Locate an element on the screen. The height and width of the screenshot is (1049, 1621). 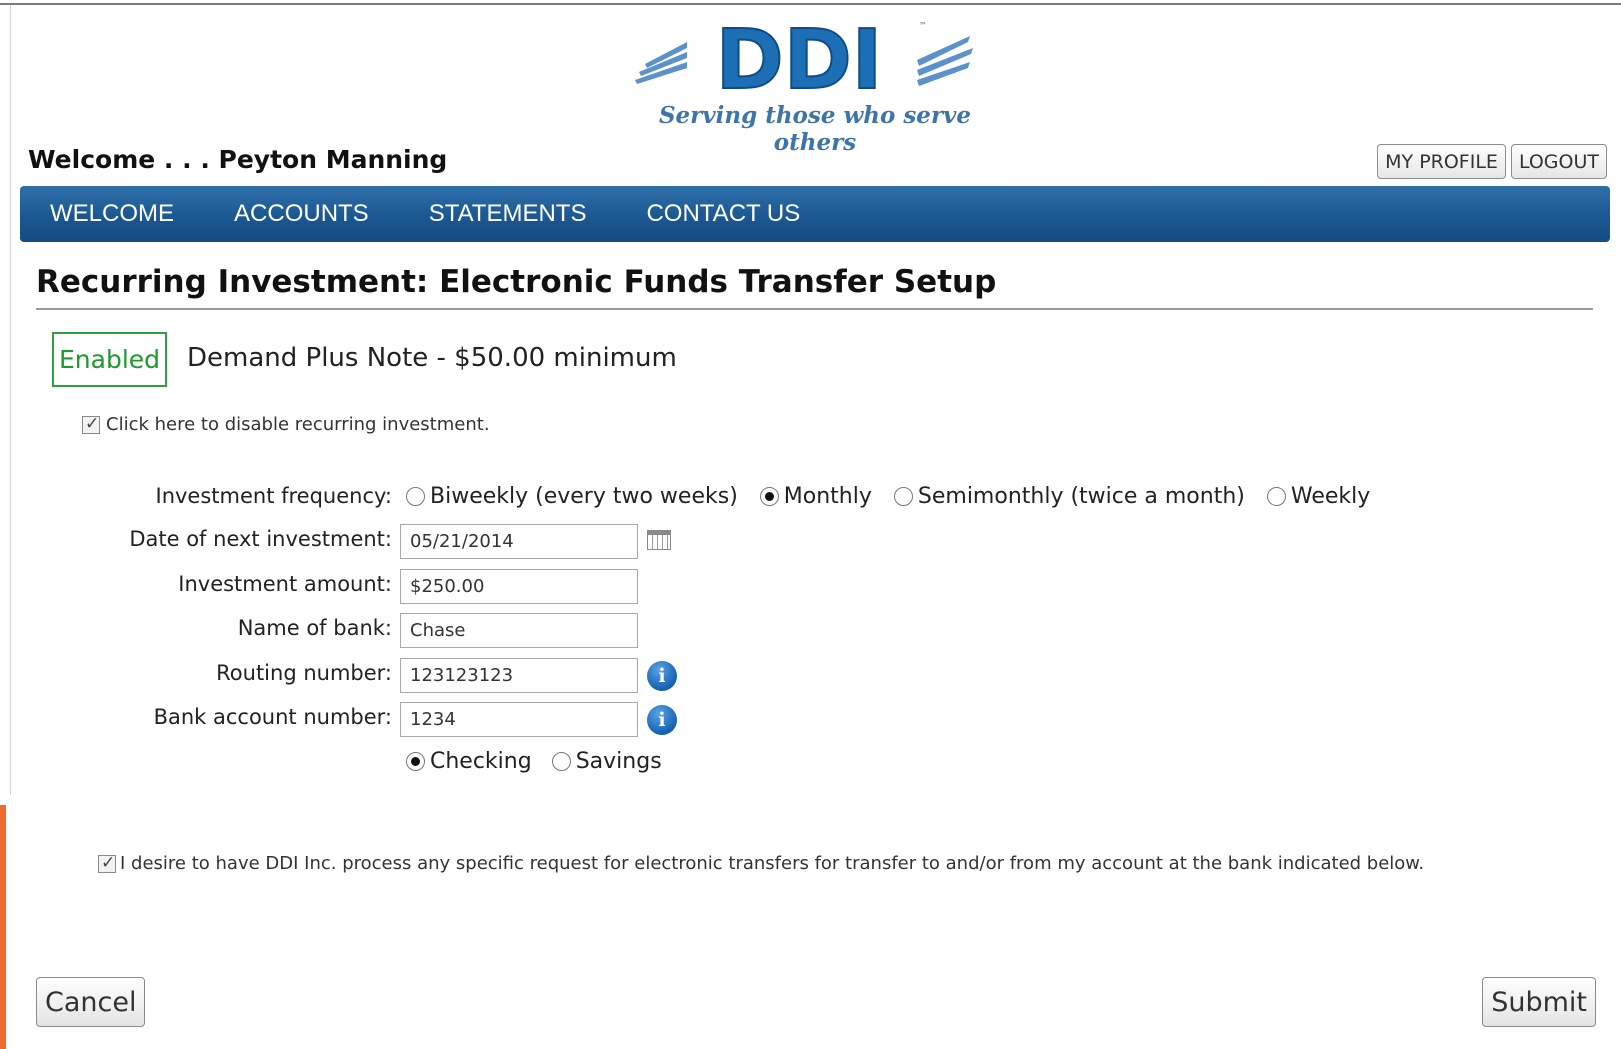
frequency-label: Investment frequency: is located at coordinates (274, 496).